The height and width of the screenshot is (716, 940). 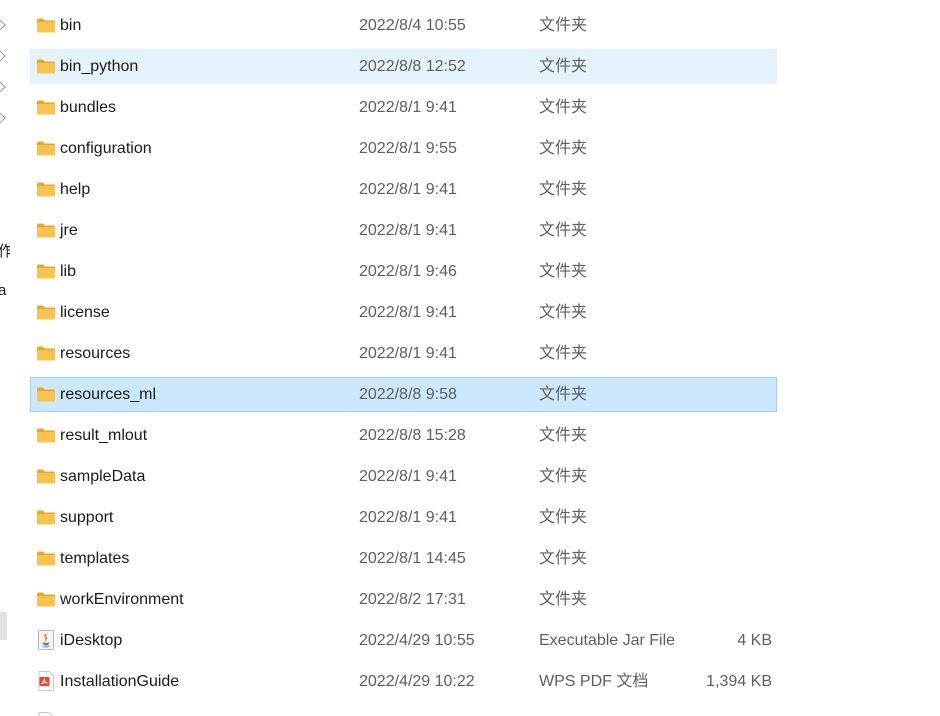 I want to click on file-name: license, so click(x=85, y=312).